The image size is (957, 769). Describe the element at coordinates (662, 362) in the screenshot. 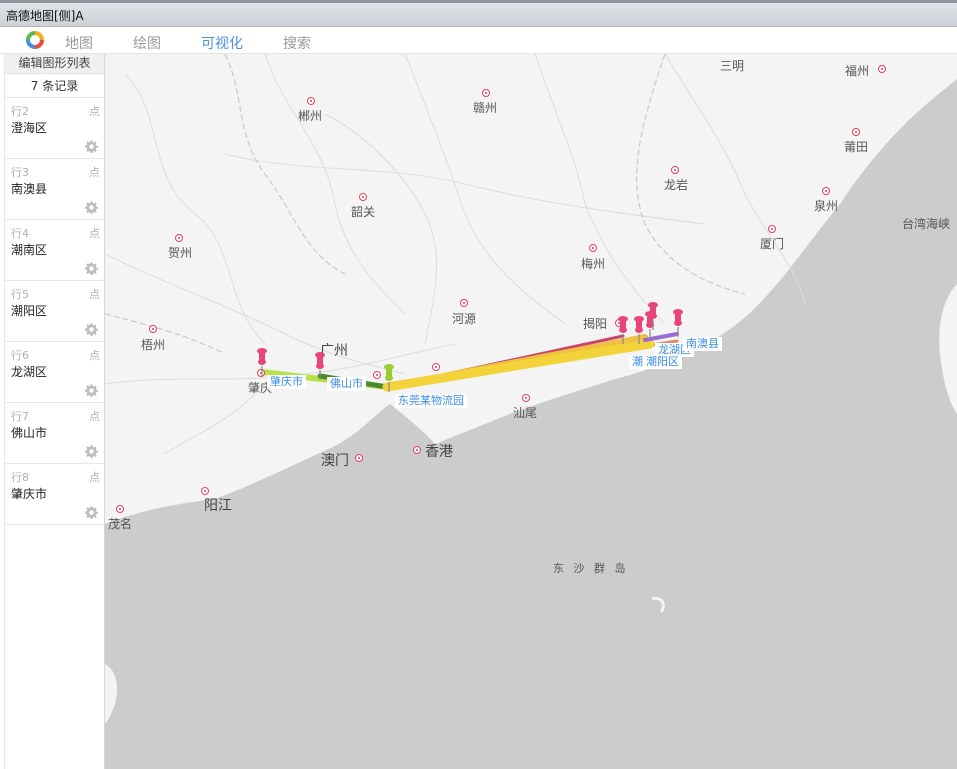

I see `map-point-label: 潮阳区` at that location.